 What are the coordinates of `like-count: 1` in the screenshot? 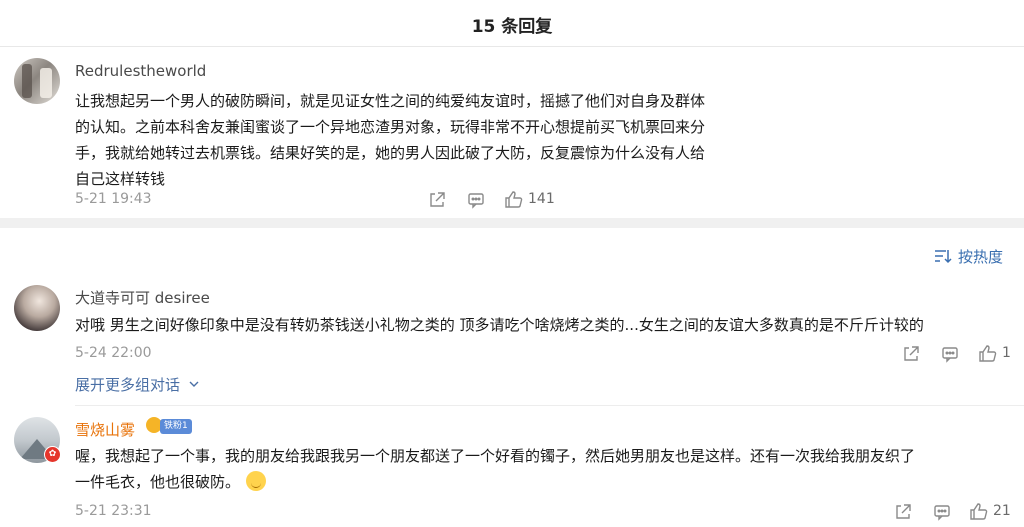 It's located at (1006, 353).